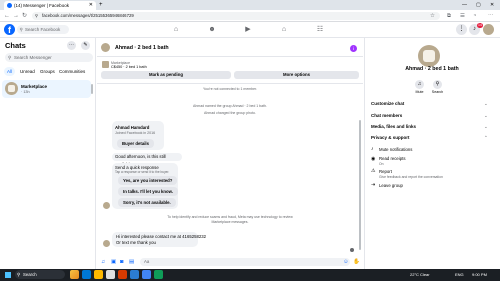 This screenshot has width=500, height=281. What do you see at coordinates (121, 262) in the screenshot?
I see `sticker-icon: ◙` at bounding box center [121, 262].